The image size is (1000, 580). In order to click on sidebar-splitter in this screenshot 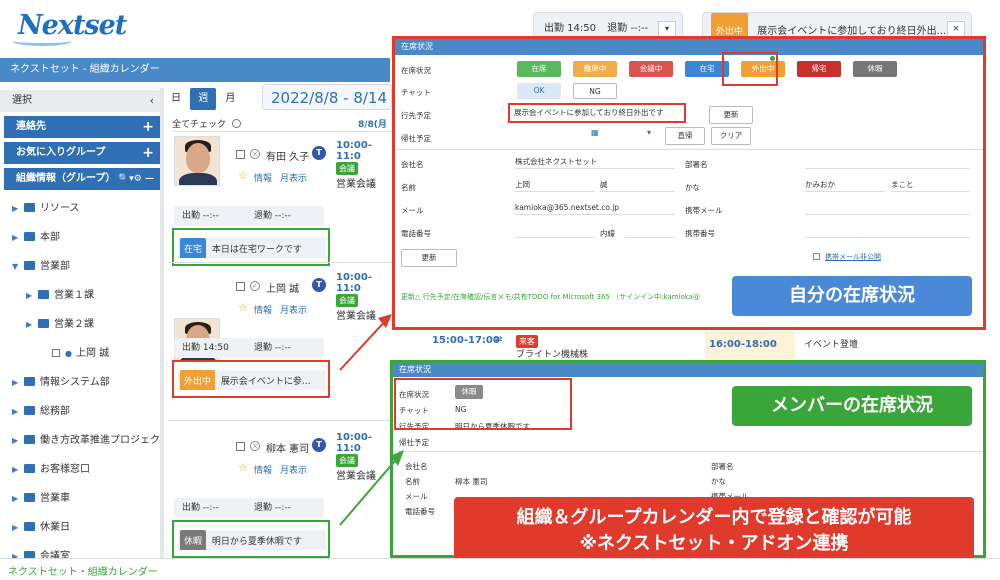, I will do `click(162, 323)`.